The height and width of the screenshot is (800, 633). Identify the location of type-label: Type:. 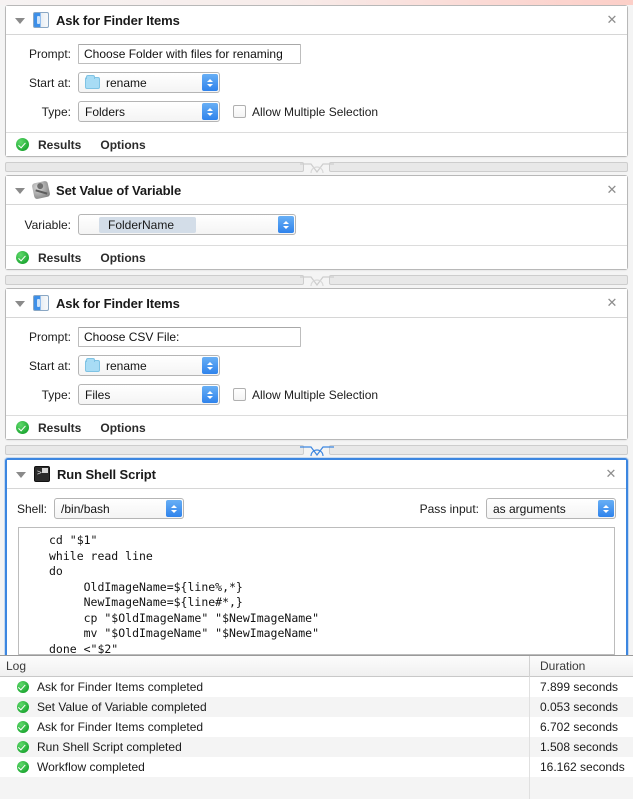
(56, 111).